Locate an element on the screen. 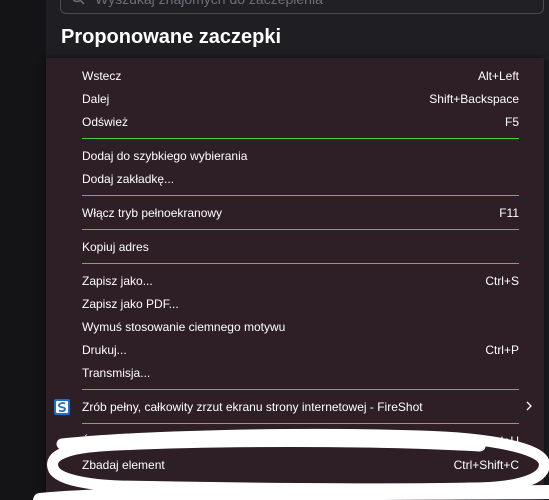  menu-item-label: Dodaj do szybkiego wybierania is located at coordinates (165, 156).